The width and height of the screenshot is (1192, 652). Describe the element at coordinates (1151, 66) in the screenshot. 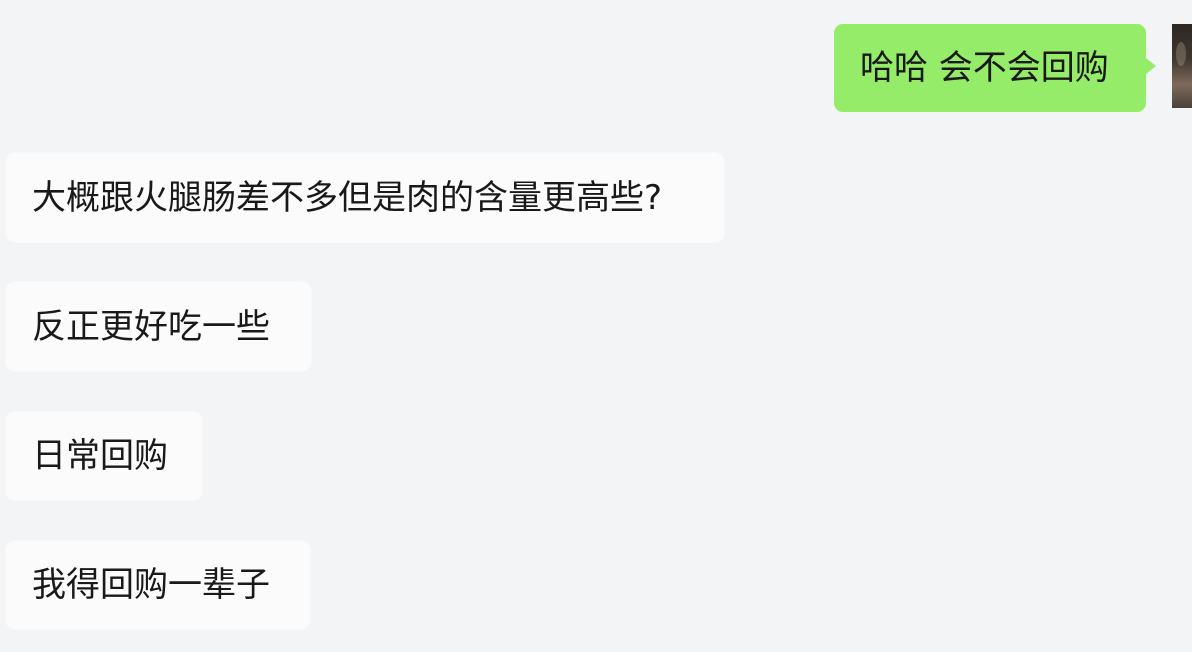

I see `outgoing-bubble-tail-icon` at that location.